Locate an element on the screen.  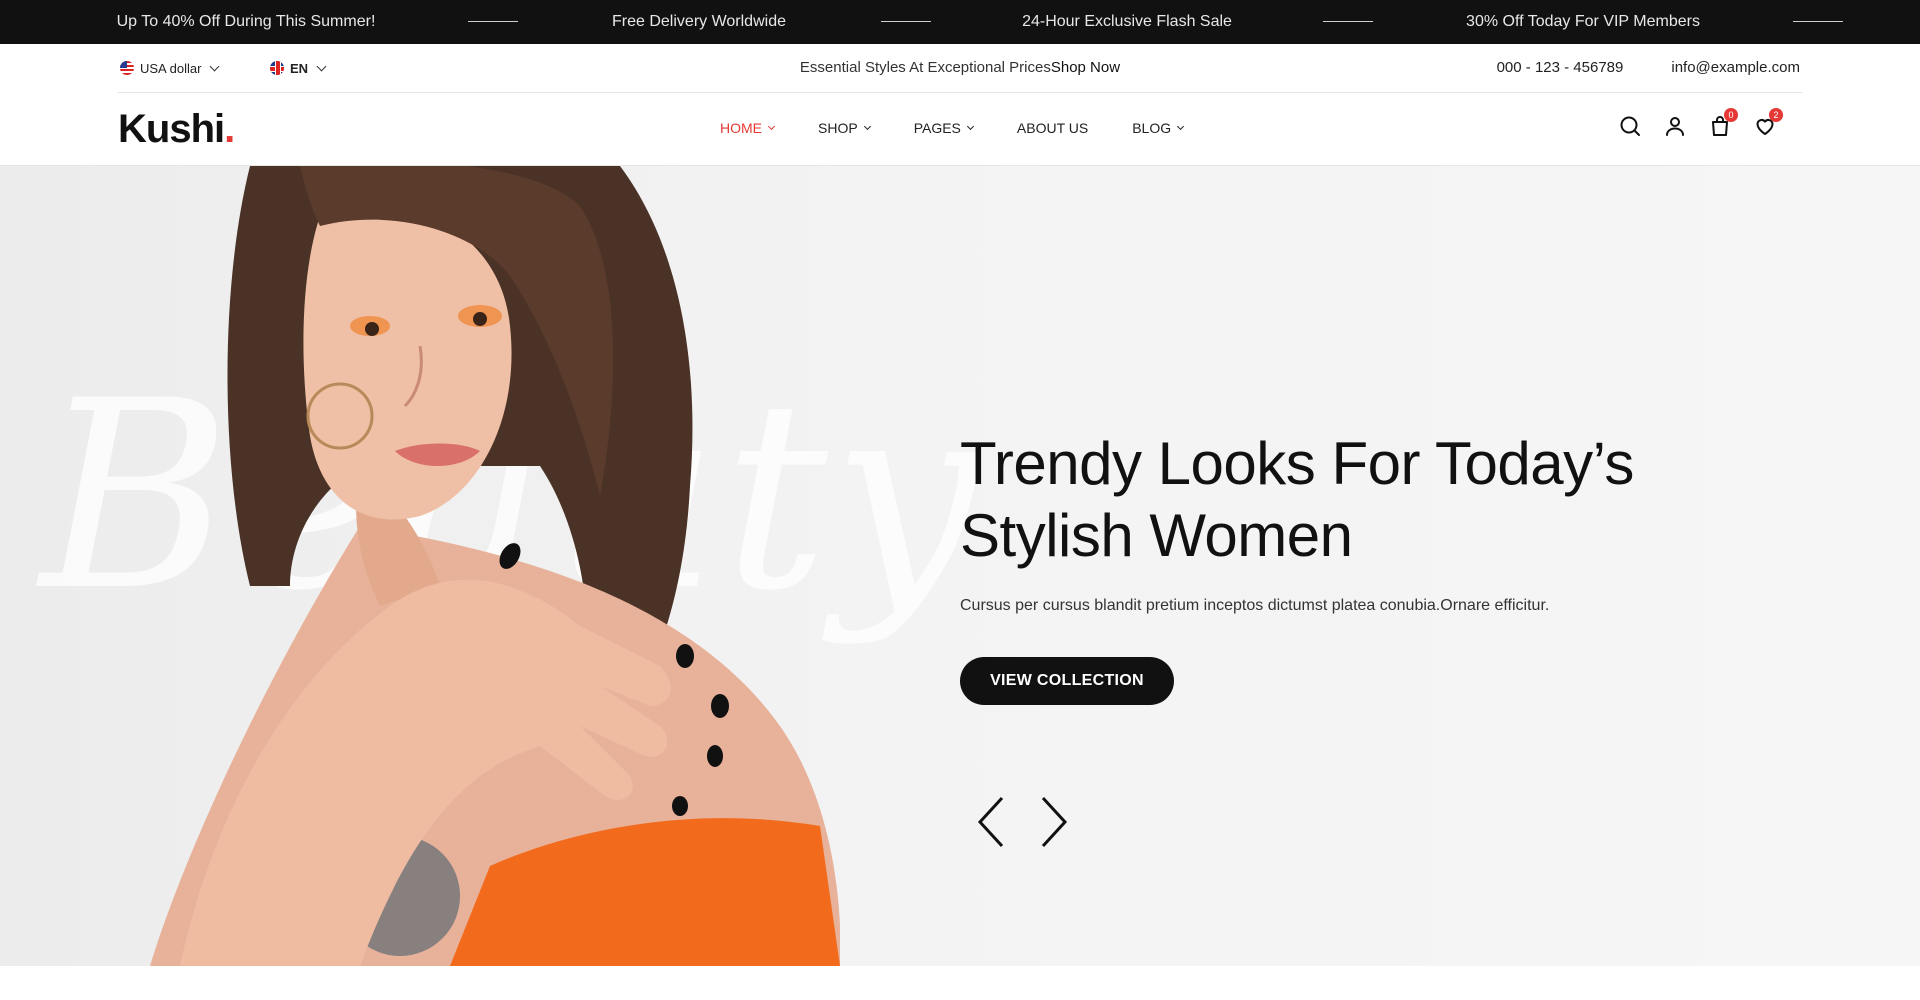
nav-label: Pages is located at coordinates (937, 128).